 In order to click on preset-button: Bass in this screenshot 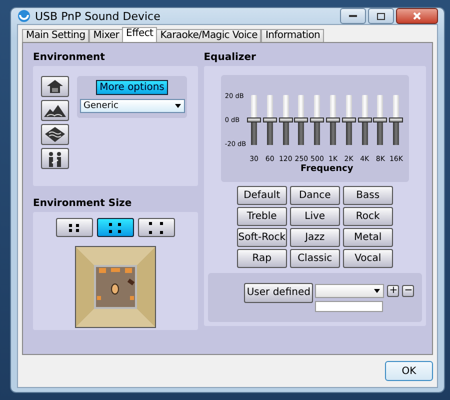, I will do `click(367, 195)`.